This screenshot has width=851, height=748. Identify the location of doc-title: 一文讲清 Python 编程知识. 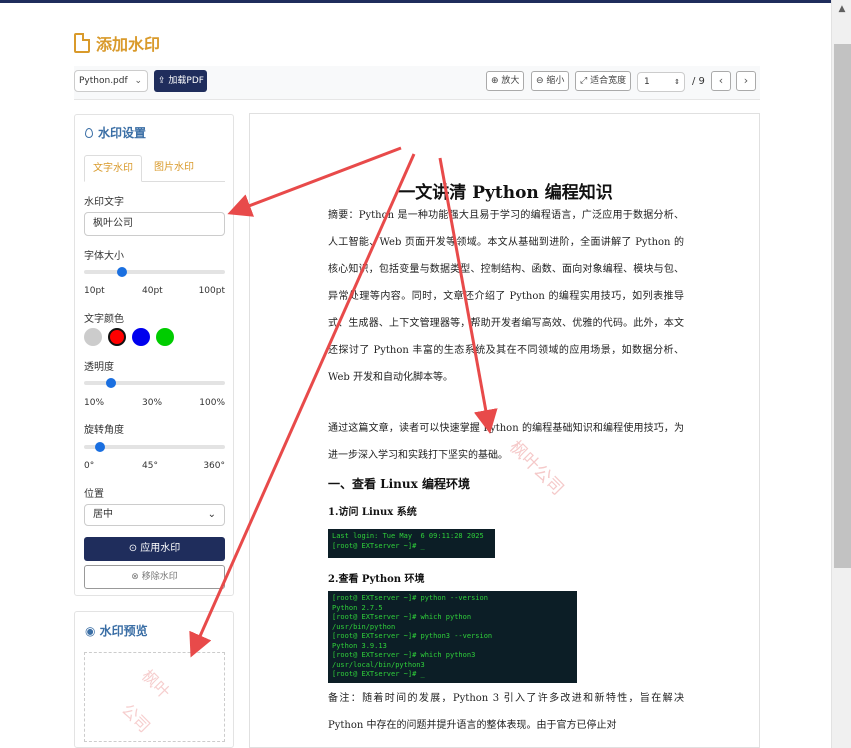
(505, 193).